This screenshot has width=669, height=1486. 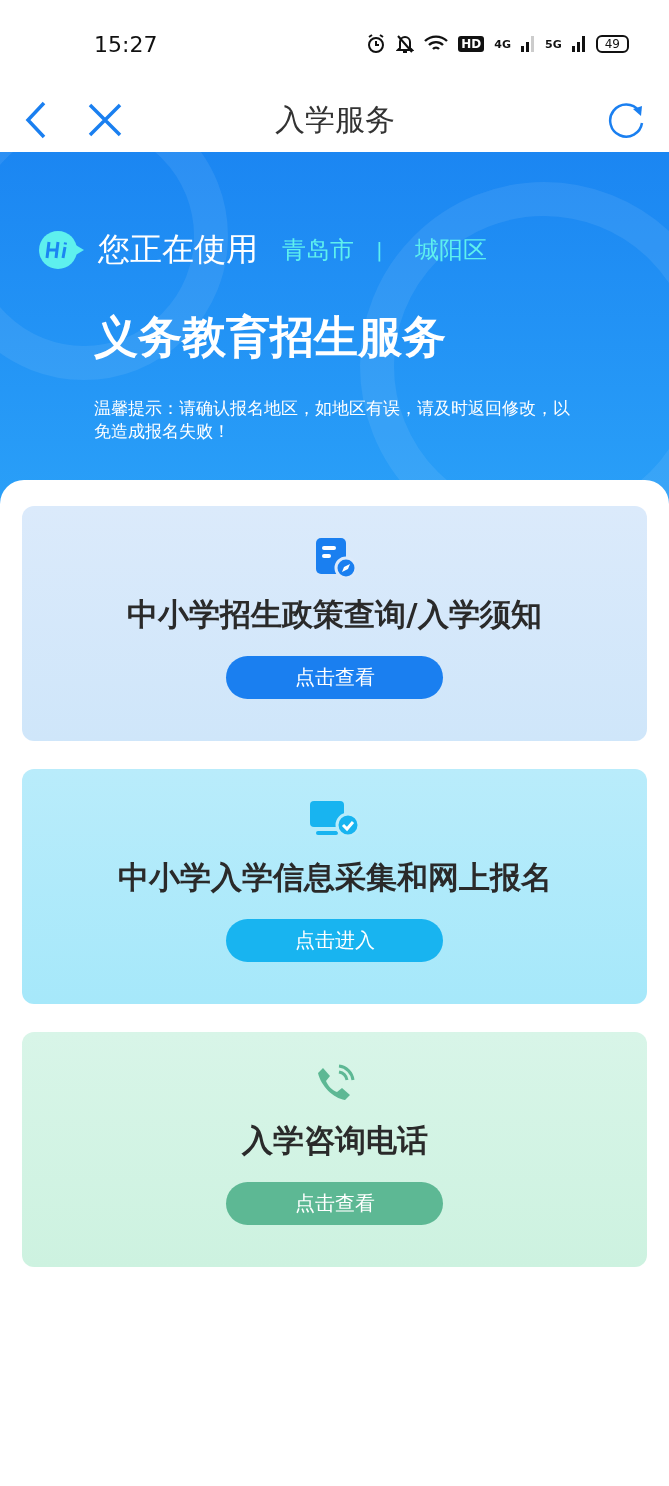 I want to click on network-label: 5G, so click(x=553, y=44).